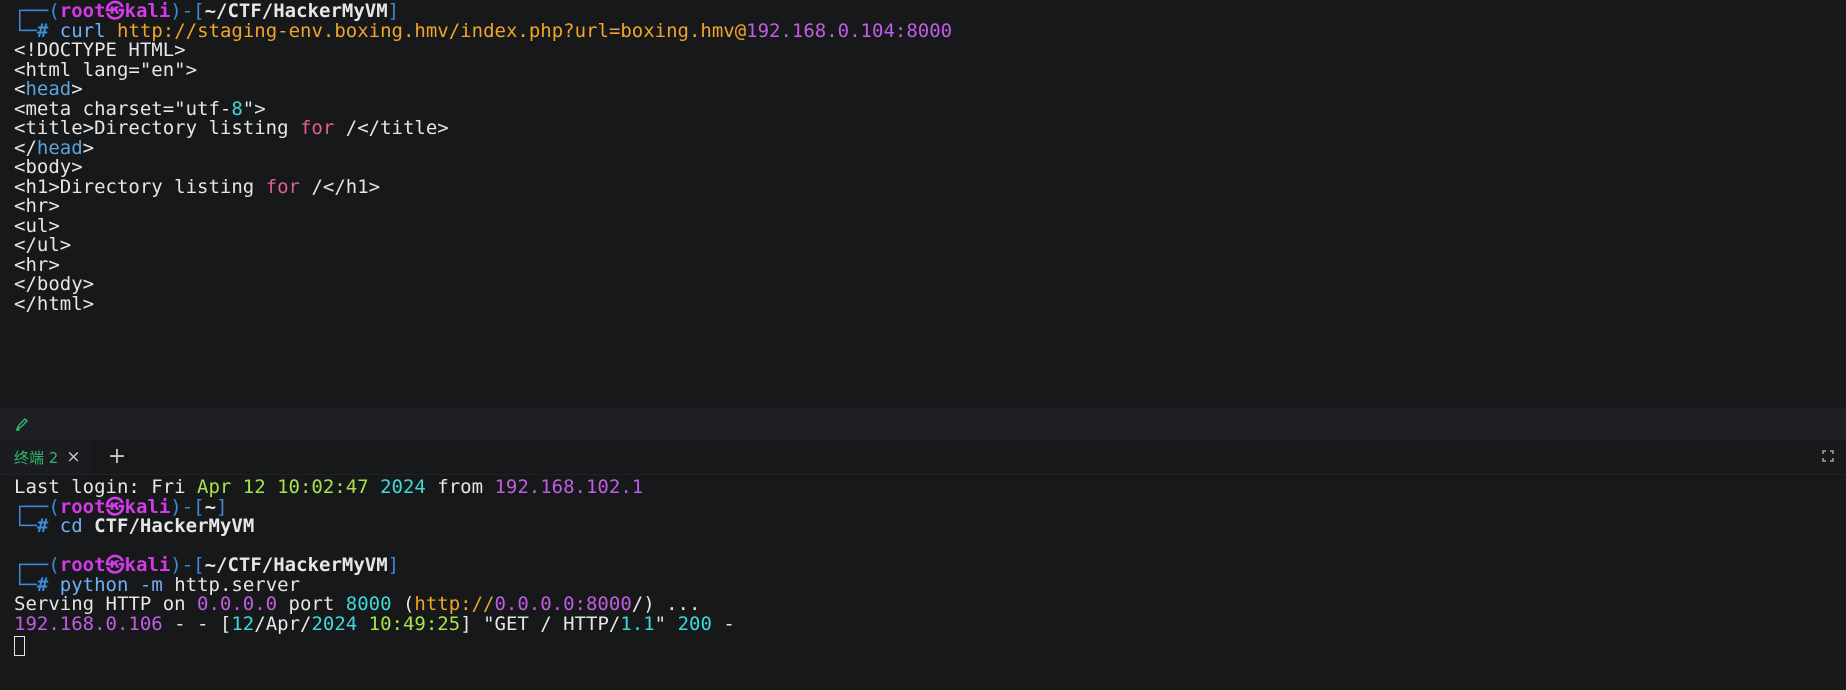  Describe the element at coordinates (117, 457) in the screenshot. I see `add-tab-button: +` at that location.